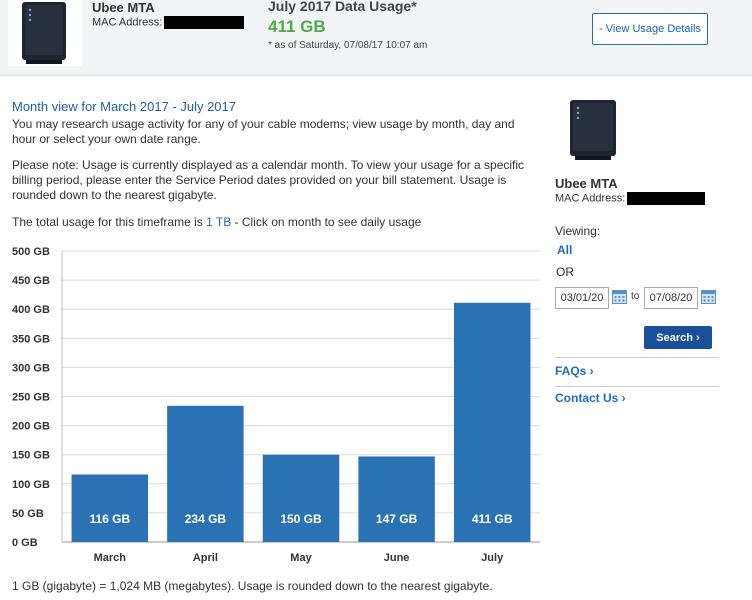  What do you see at coordinates (348, 45) in the screenshot?
I see `usage-timestamp: * as of Saturday, 07/08/17 10:07 am` at bounding box center [348, 45].